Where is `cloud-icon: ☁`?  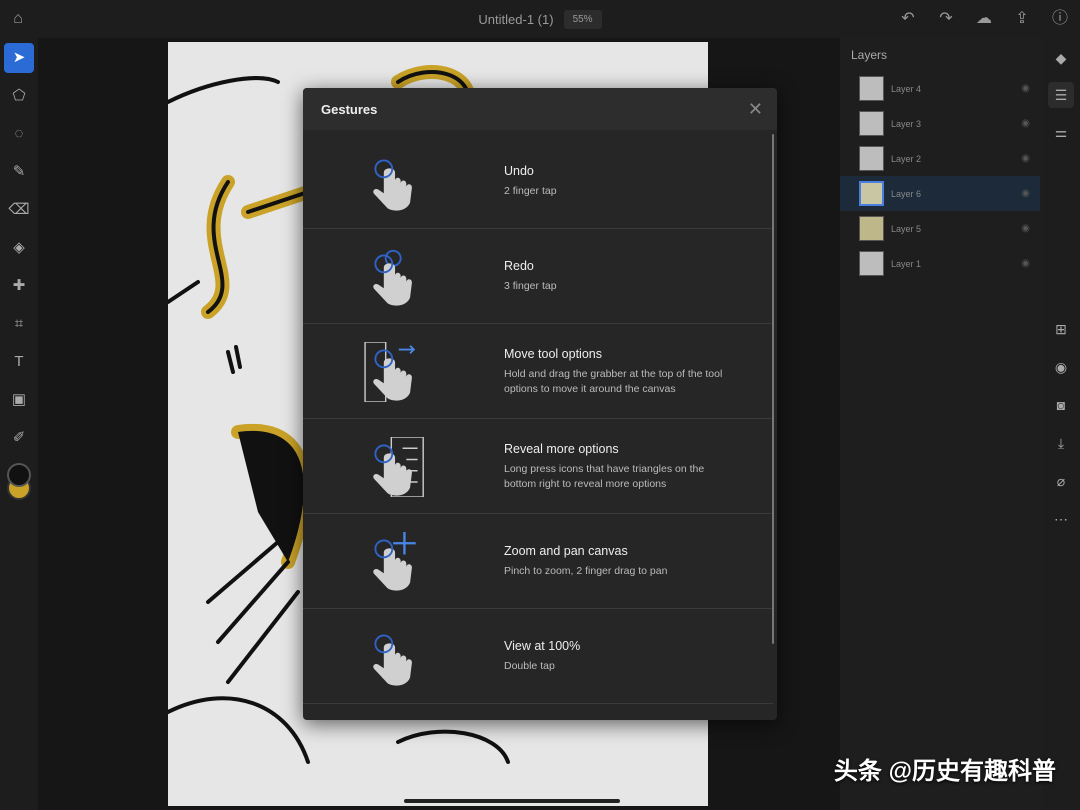 cloud-icon: ☁ is located at coordinates (984, 19).